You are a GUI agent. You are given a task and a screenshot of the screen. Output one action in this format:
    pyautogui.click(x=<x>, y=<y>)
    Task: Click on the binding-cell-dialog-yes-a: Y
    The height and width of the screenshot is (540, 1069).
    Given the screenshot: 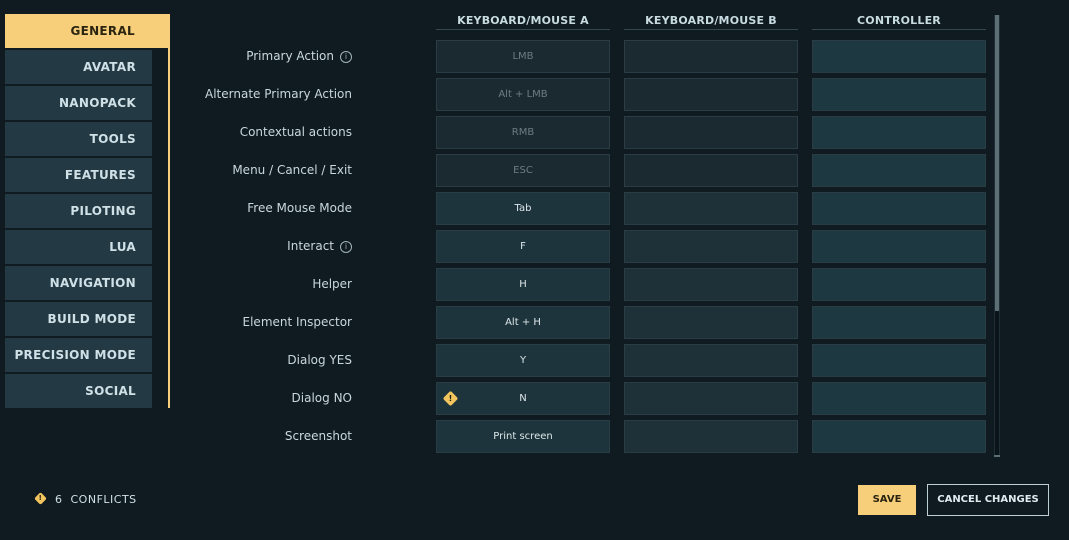 What is the action you would take?
    pyautogui.click(x=523, y=360)
    